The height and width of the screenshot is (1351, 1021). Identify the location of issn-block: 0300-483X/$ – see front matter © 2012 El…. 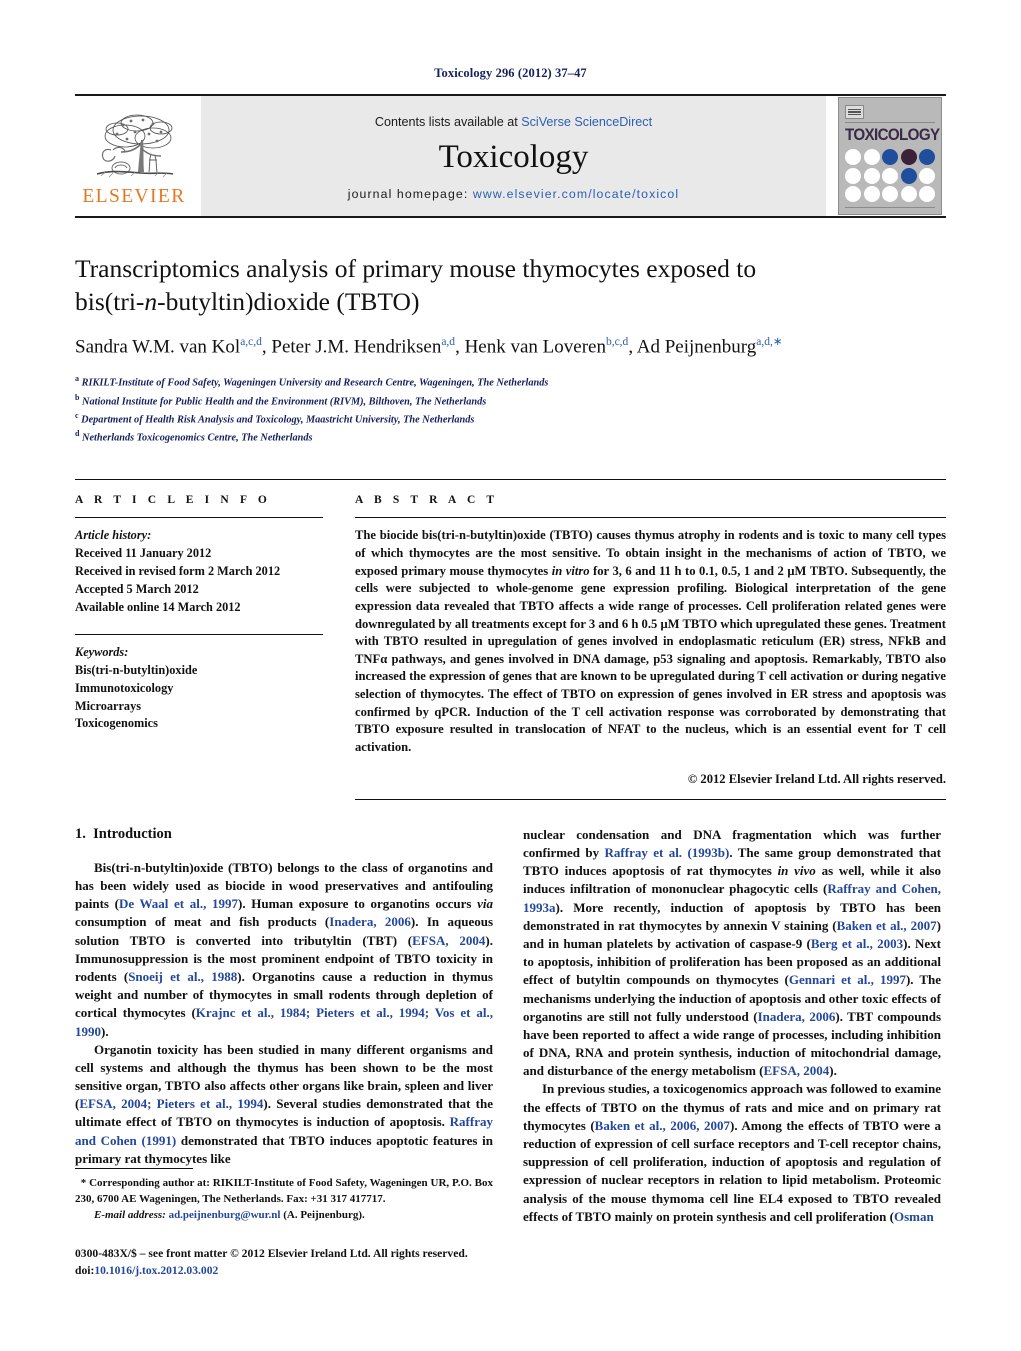
(284, 1263).